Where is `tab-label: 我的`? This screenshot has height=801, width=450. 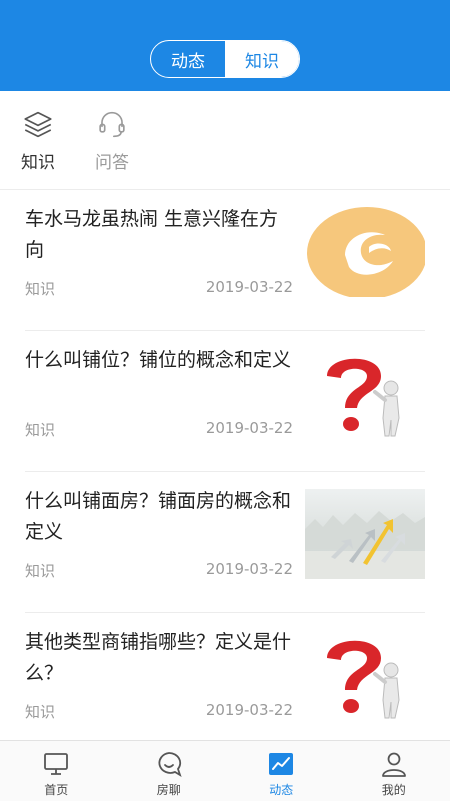
tab-label: 我的 is located at coordinates (394, 789).